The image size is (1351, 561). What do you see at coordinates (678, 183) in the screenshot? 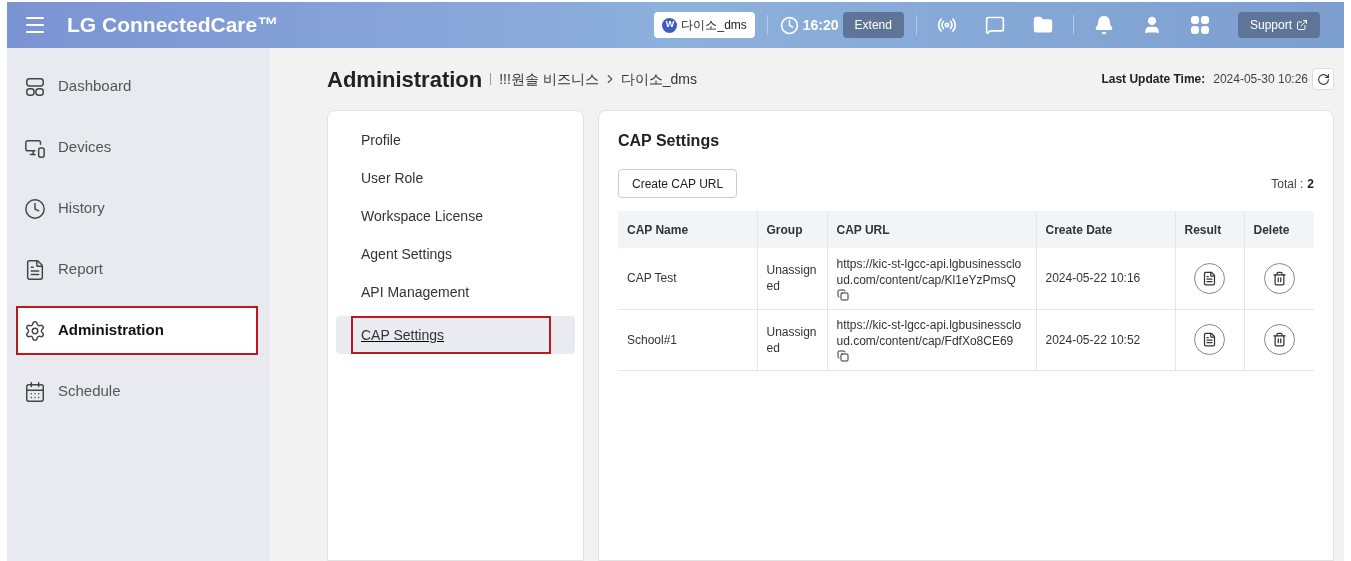
I see `create-cap-url-button: Create CAP URL` at bounding box center [678, 183].